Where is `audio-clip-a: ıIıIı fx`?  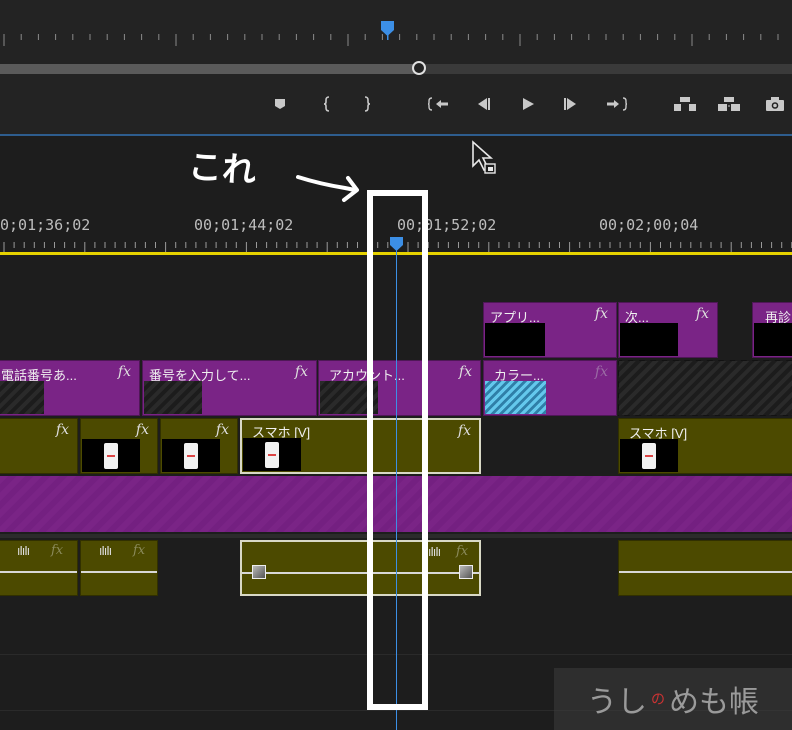 audio-clip-a: ıIıIı fx is located at coordinates (39, 568).